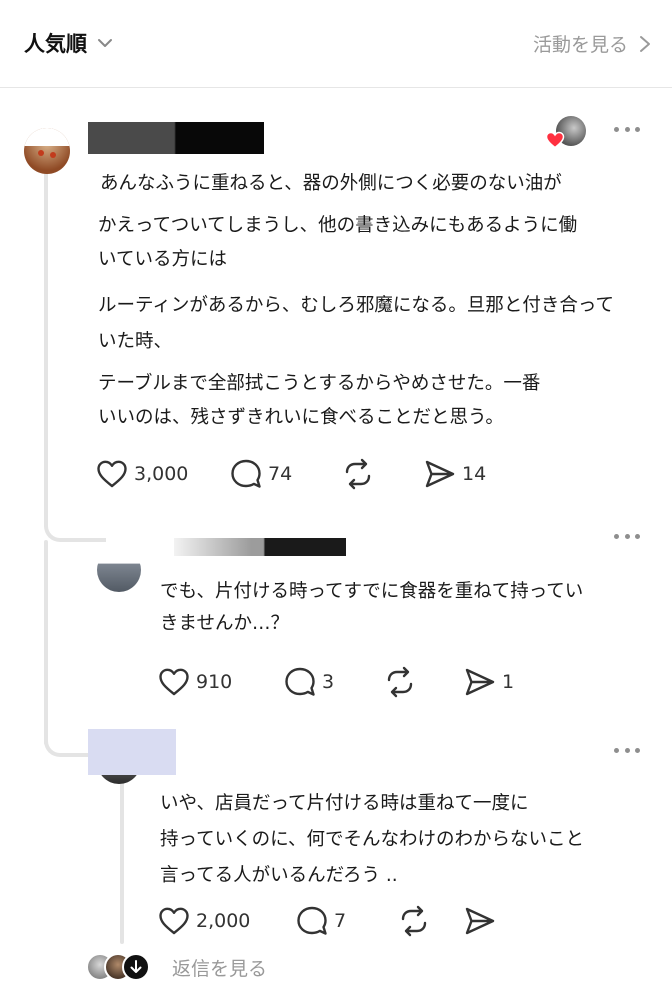 This screenshot has width=672, height=992. What do you see at coordinates (214, 682) in the screenshot?
I see `like-count: 910` at bounding box center [214, 682].